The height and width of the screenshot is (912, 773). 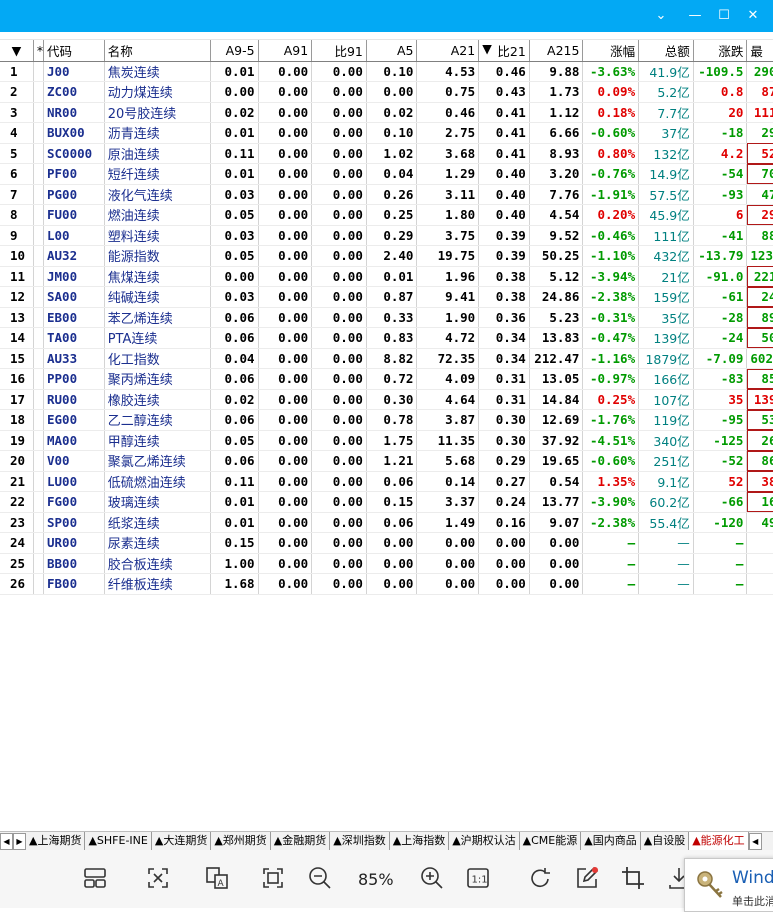 What do you see at coordinates (74, 51) in the screenshot?
I see `code-header: 代码` at bounding box center [74, 51].